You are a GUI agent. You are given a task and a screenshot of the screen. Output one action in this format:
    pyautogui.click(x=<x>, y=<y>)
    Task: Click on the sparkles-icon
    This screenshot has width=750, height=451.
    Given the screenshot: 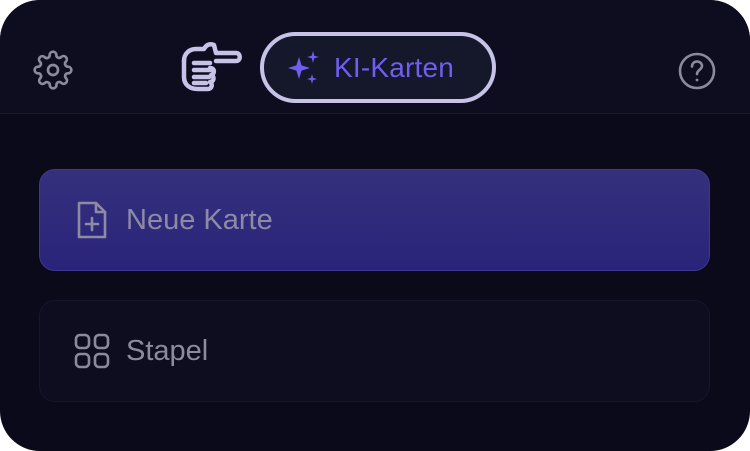 What is the action you would take?
    pyautogui.click(x=303, y=68)
    